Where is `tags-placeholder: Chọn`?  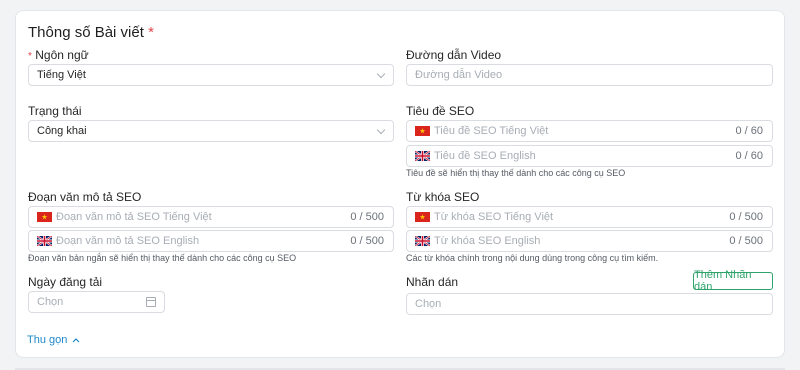
tags-placeholder: Chọn is located at coordinates (428, 304).